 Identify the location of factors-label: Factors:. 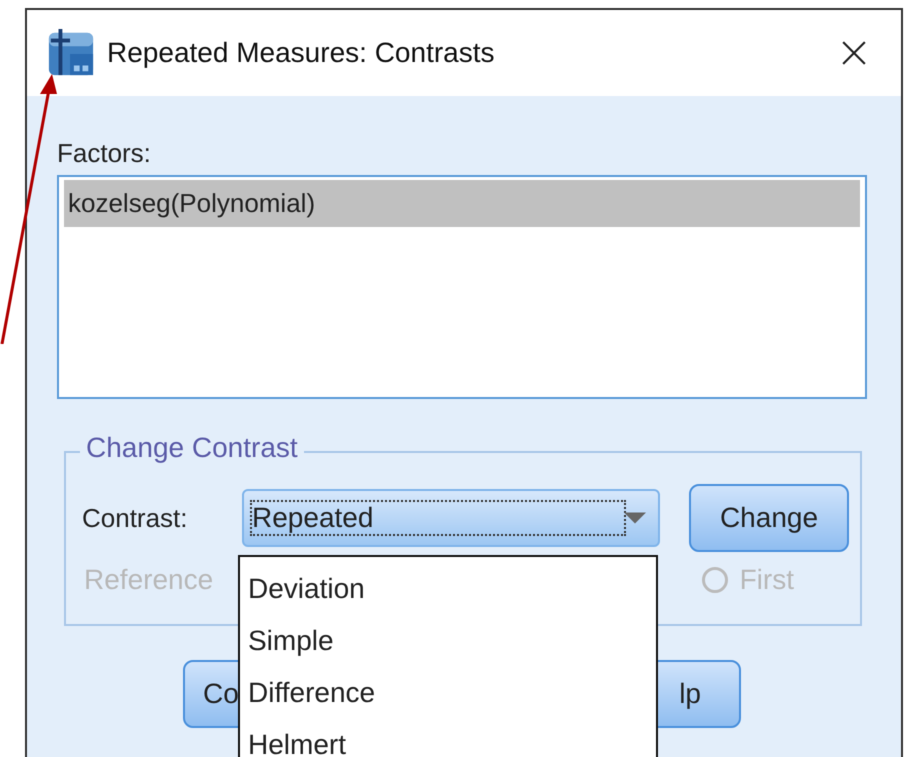
(104, 153).